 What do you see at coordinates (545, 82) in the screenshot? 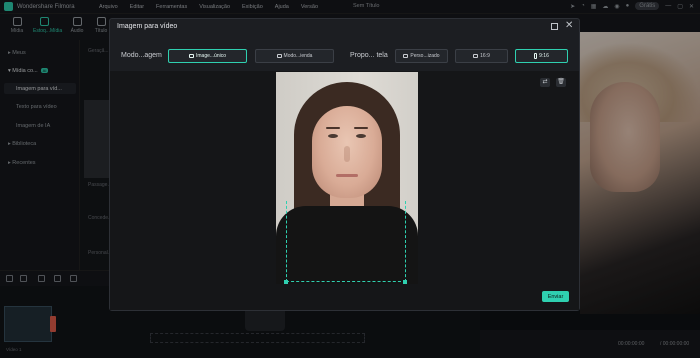
I see `replace-image-icon: ⇄` at bounding box center [545, 82].